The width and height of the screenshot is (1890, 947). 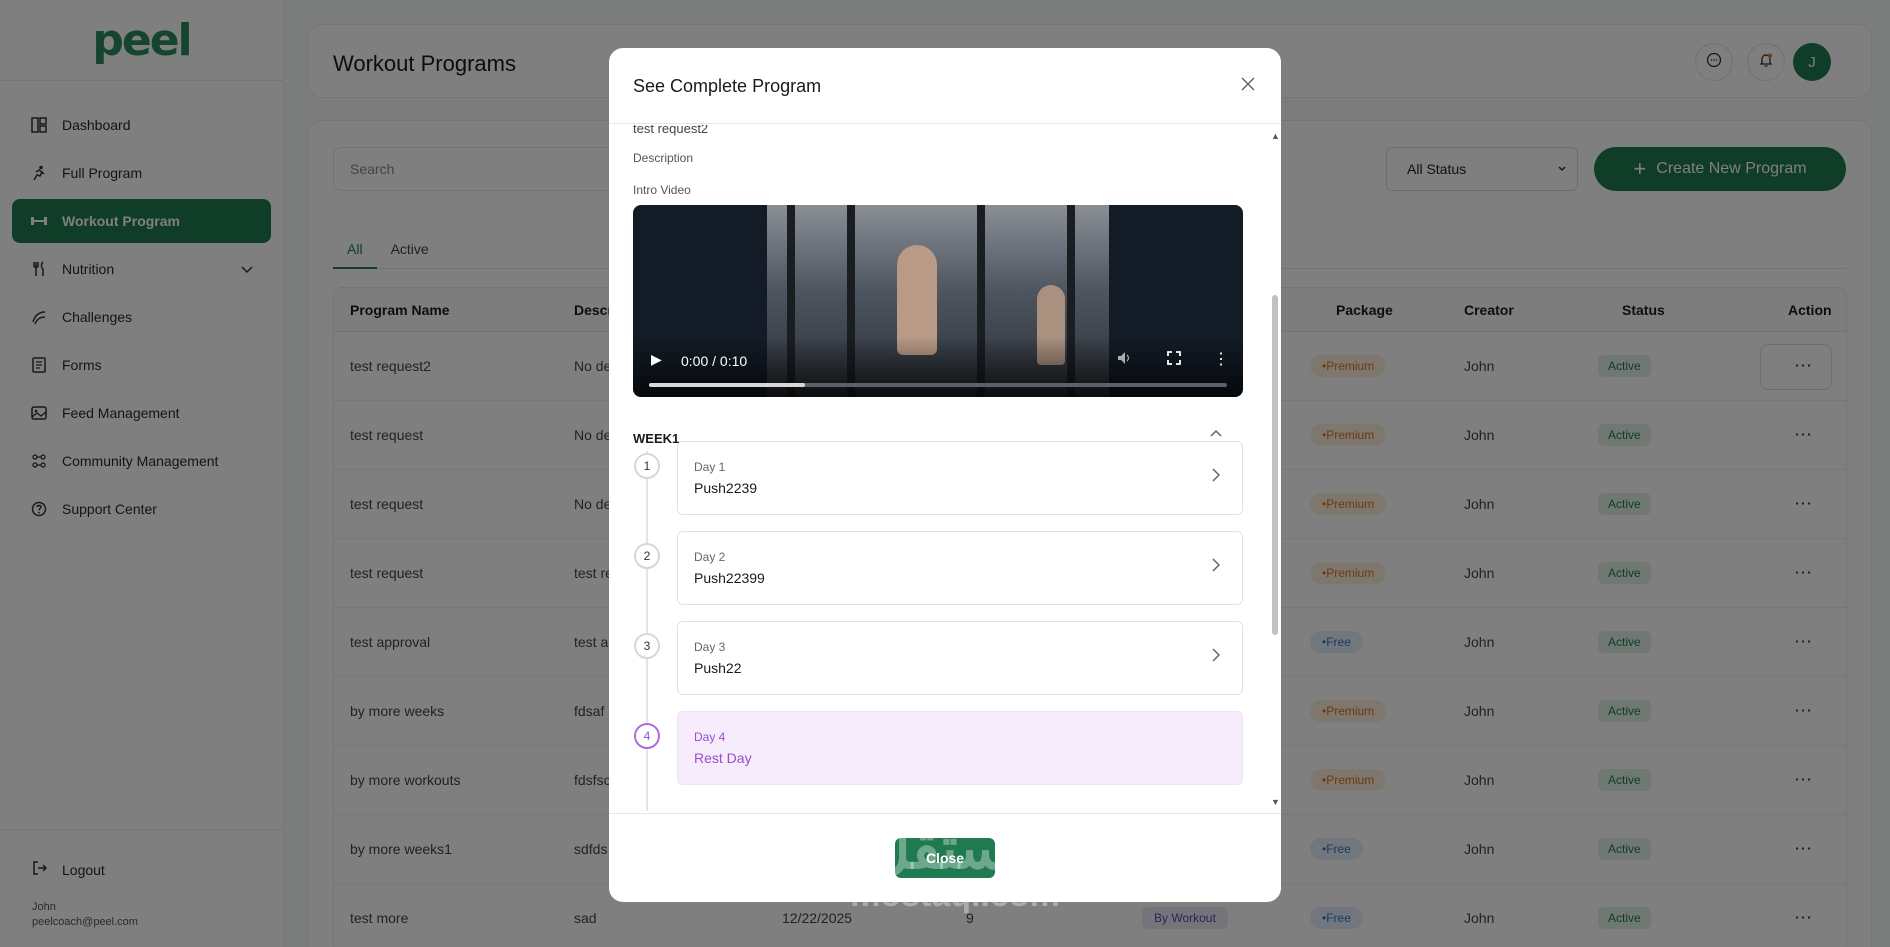 I want to click on modal-header: See Complete Program, so click(x=945, y=86).